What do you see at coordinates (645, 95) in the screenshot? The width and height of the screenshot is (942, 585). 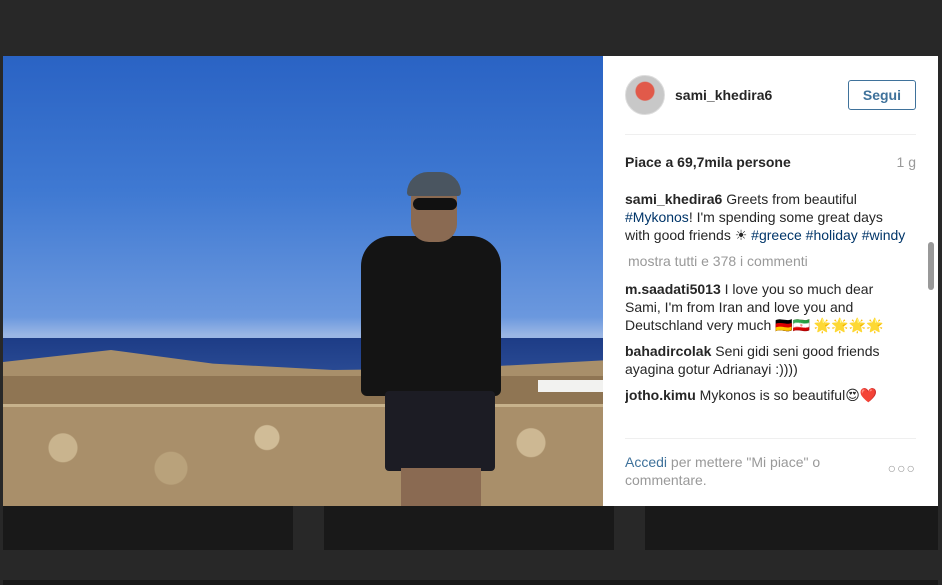 I see `avatar` at bounding box center [645, 95].